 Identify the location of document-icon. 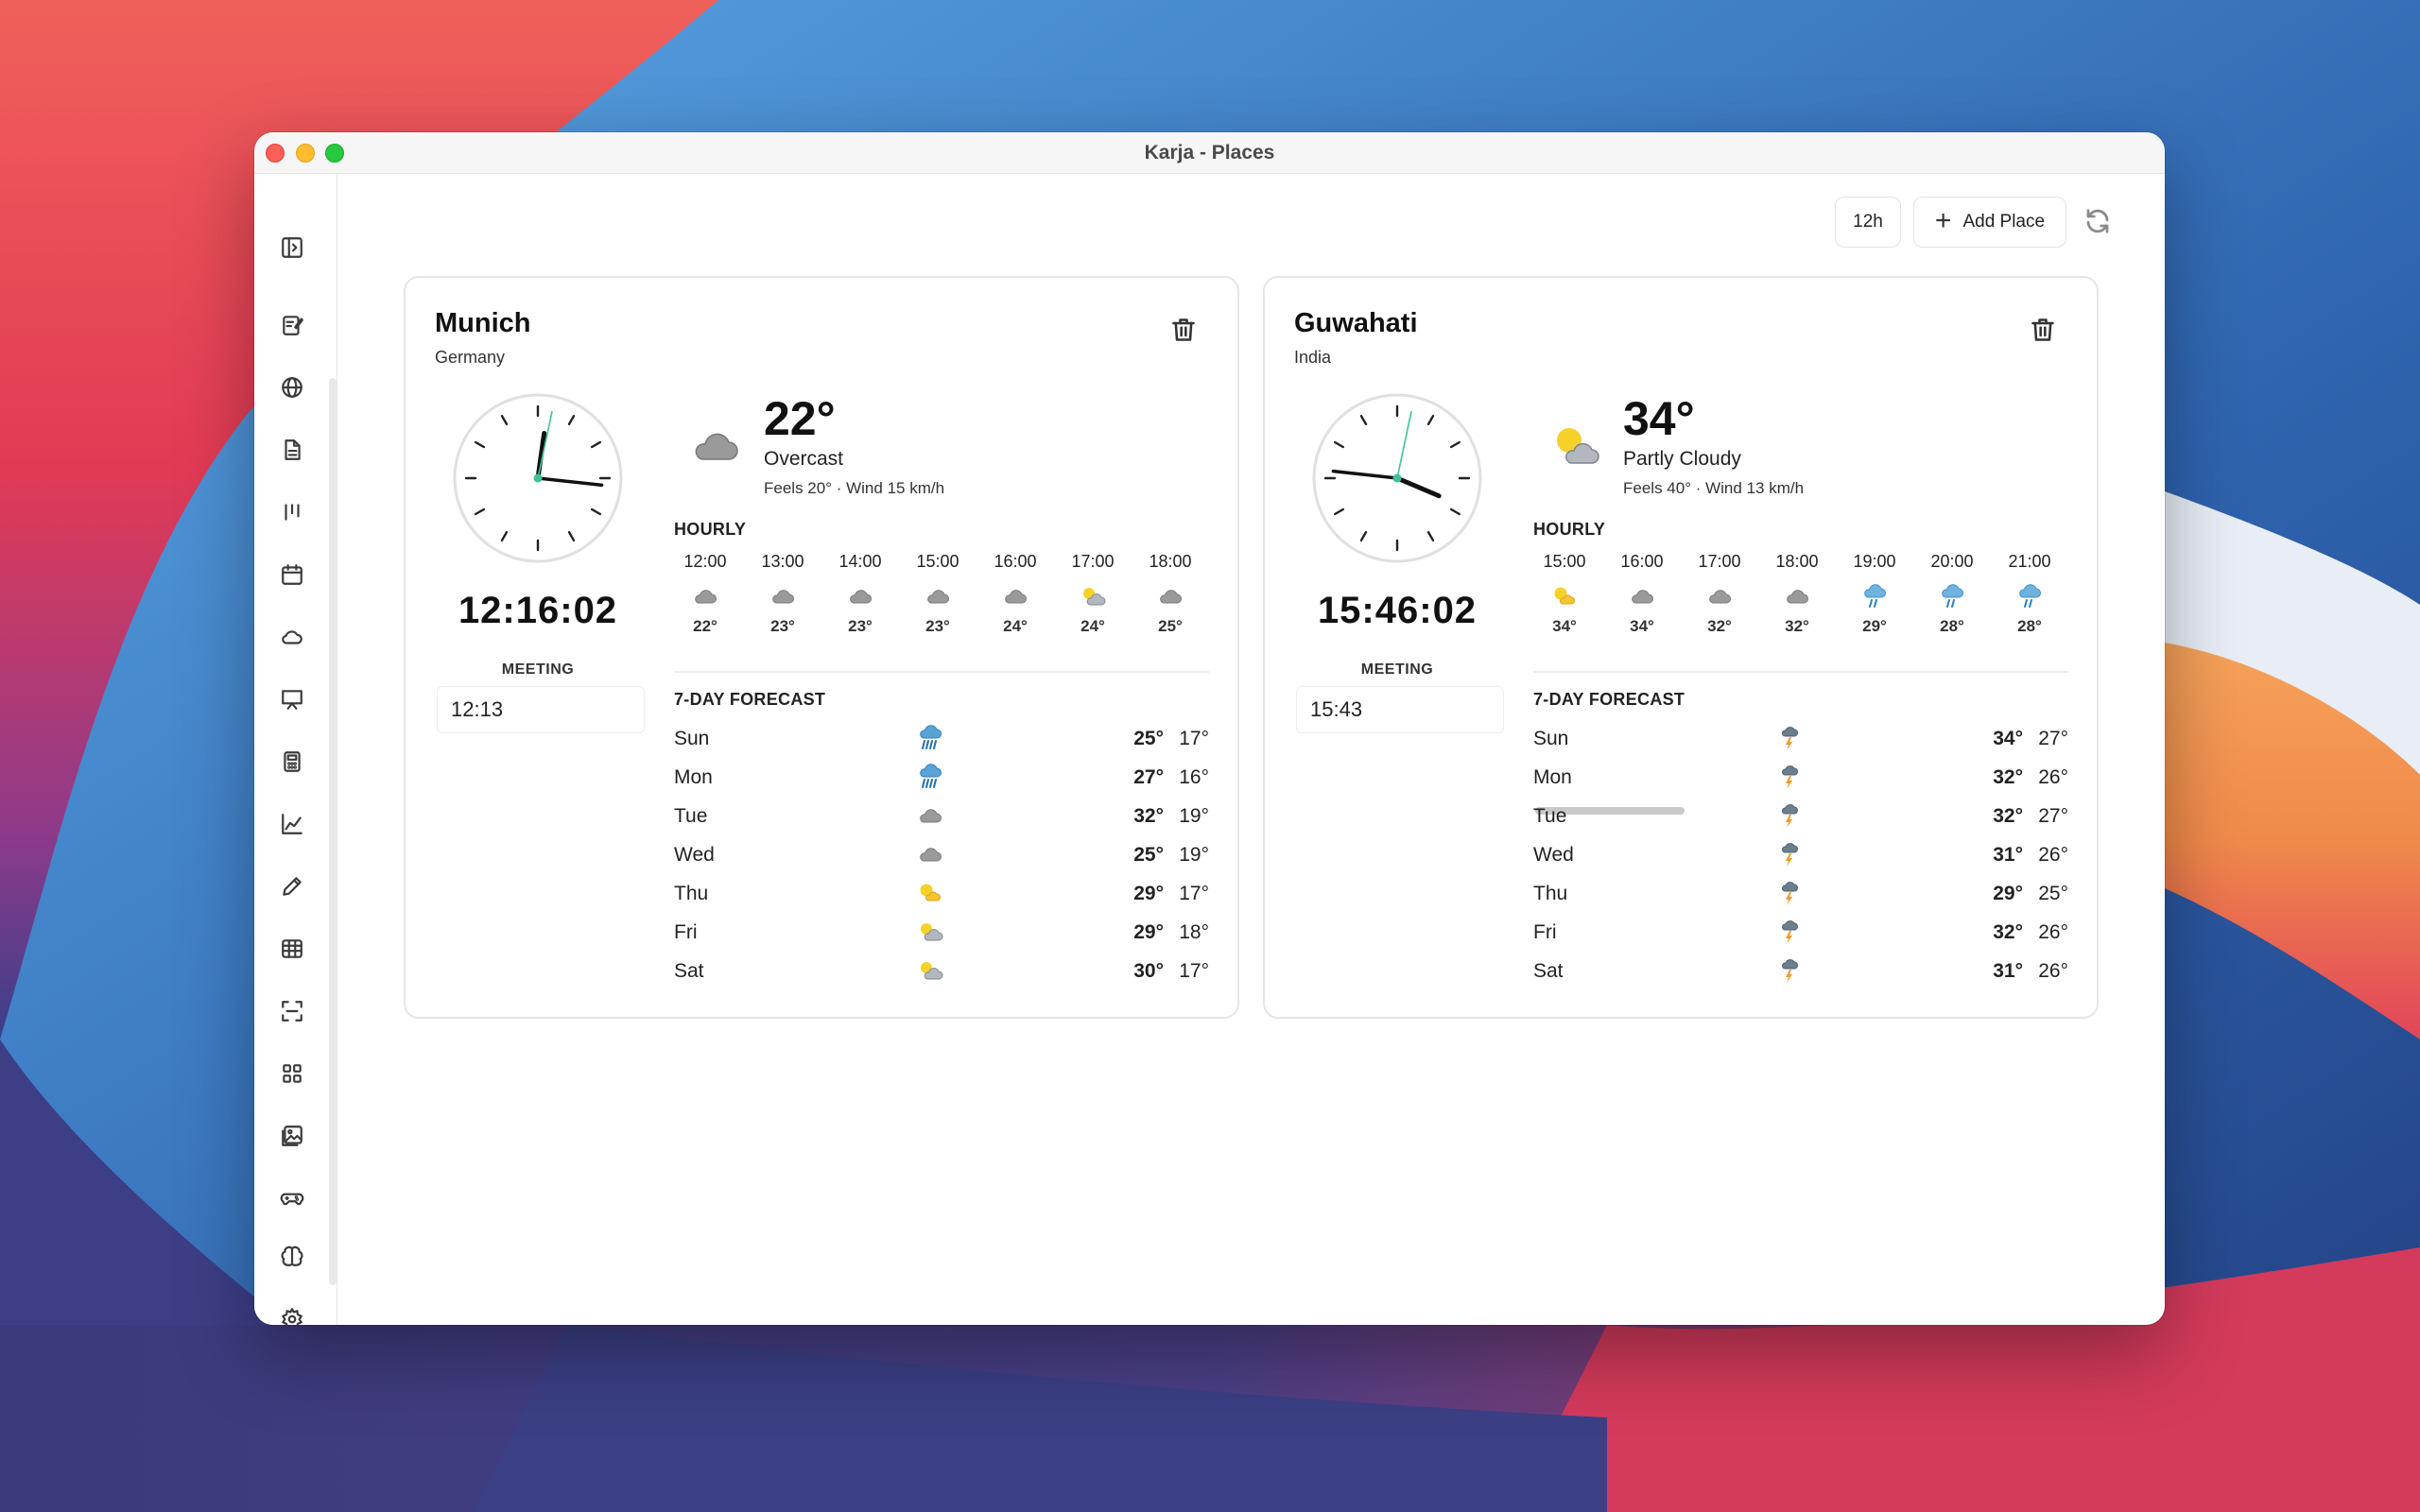
(292, 450).